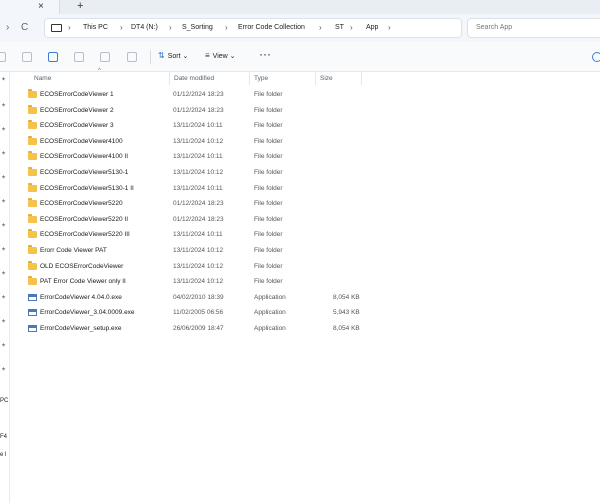 This screenshot has height=503, width=600. Describe the element at coordinates (372, 27) in the screenshot. I see `breadcrumb-app: App` at that location.